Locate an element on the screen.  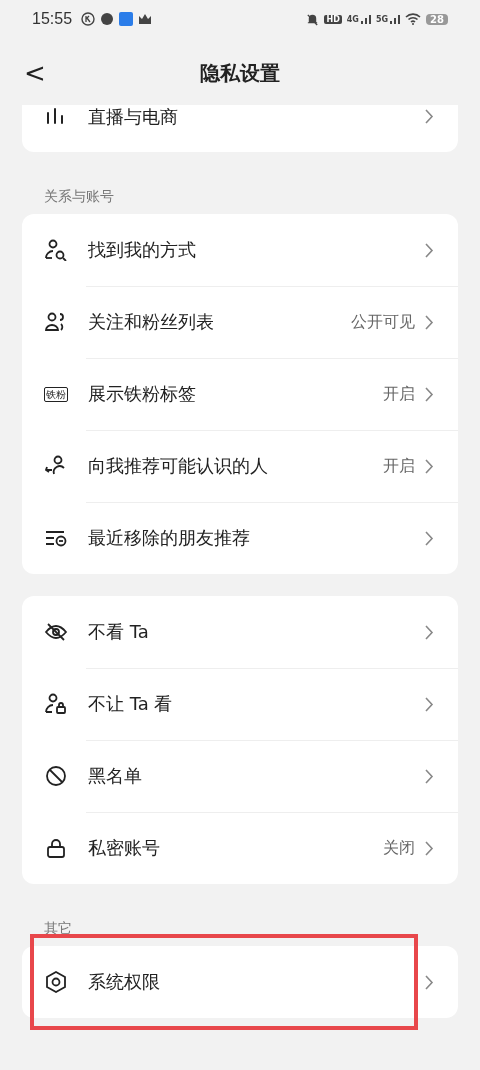
crown-icon is located at coordinates (145, 19).